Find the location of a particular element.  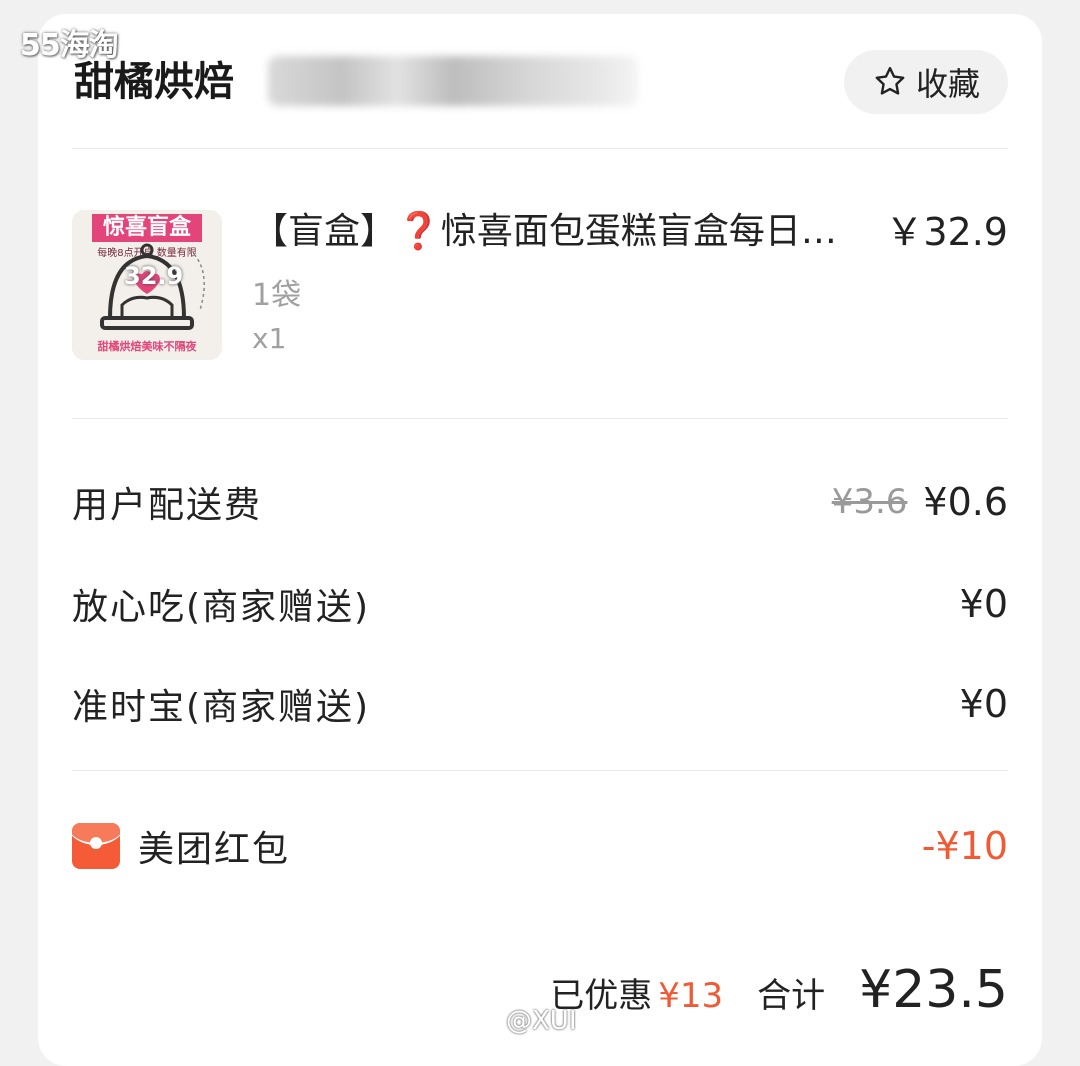

red-packet-label: 美团红包 is located at coordinates (214, 849).